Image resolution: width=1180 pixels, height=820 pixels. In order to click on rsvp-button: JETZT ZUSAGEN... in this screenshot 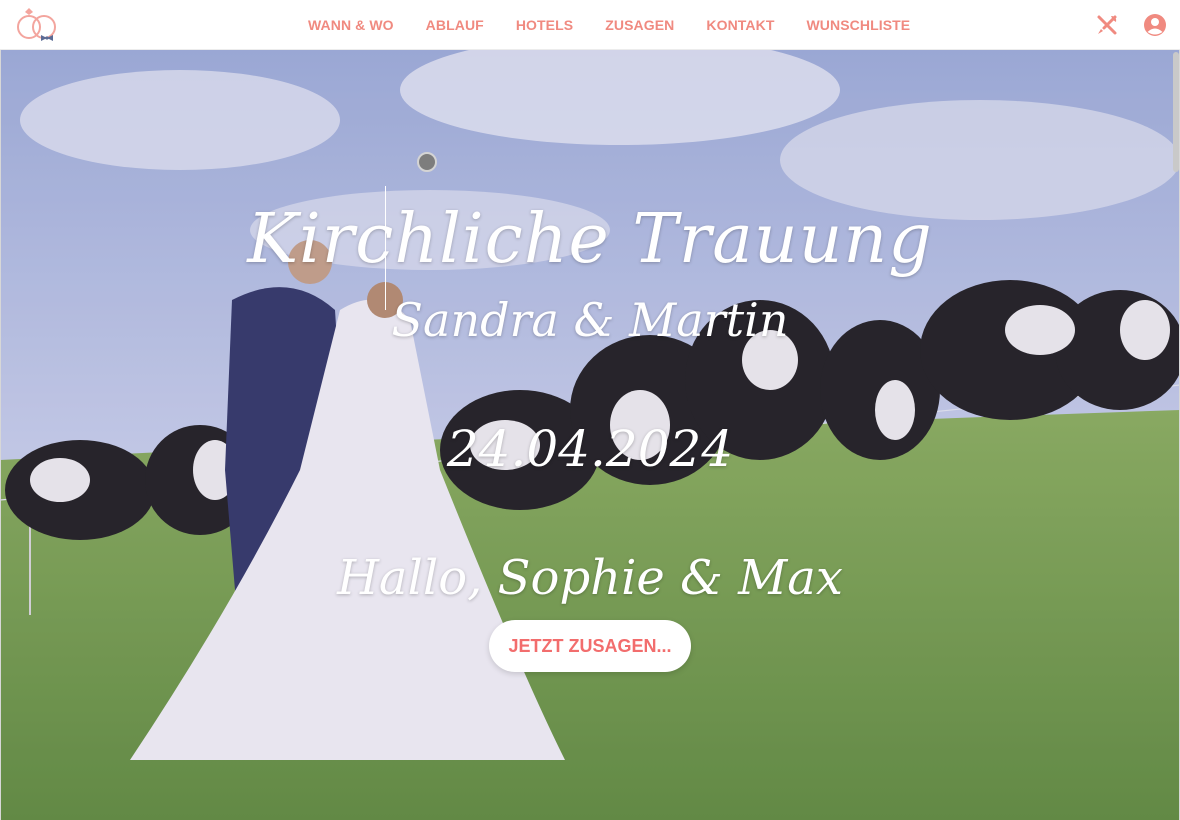, I will do `click(590, 646)`.